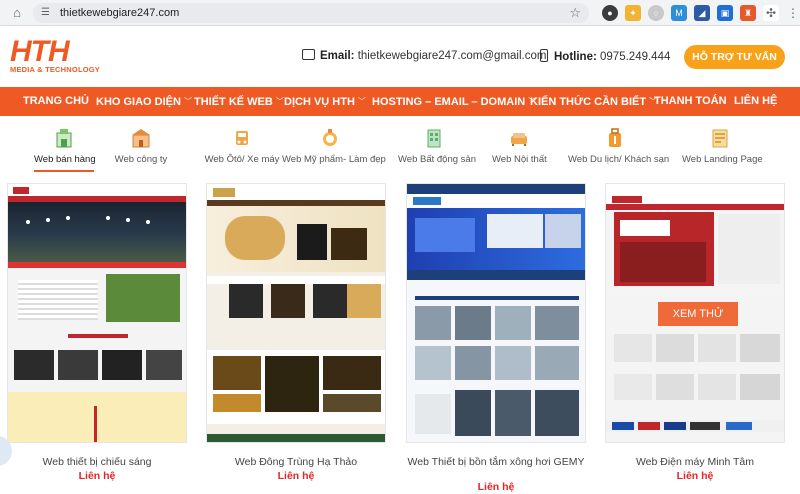  Describe the element at coordinates (656, 13) in the screenshot. I see `extension-icon: ○` at that location.